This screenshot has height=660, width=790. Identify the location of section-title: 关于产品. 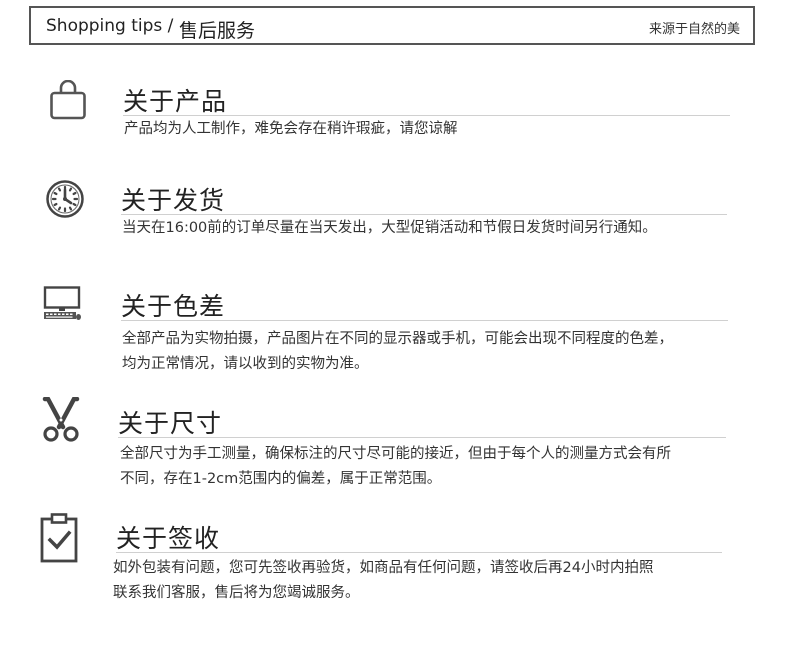
(175, 101).